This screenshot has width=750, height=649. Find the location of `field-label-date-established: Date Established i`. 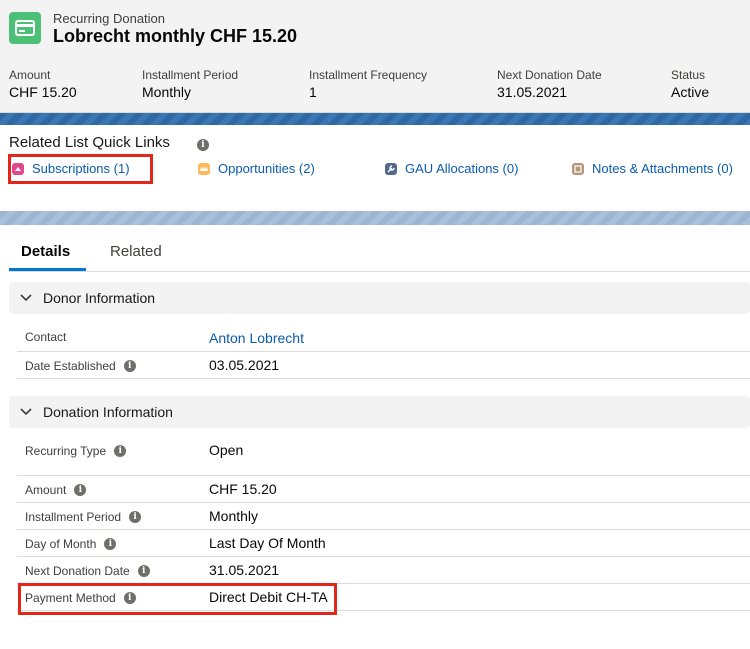

field-label-date-established: Date Established i is located at coordinates (80, 366).